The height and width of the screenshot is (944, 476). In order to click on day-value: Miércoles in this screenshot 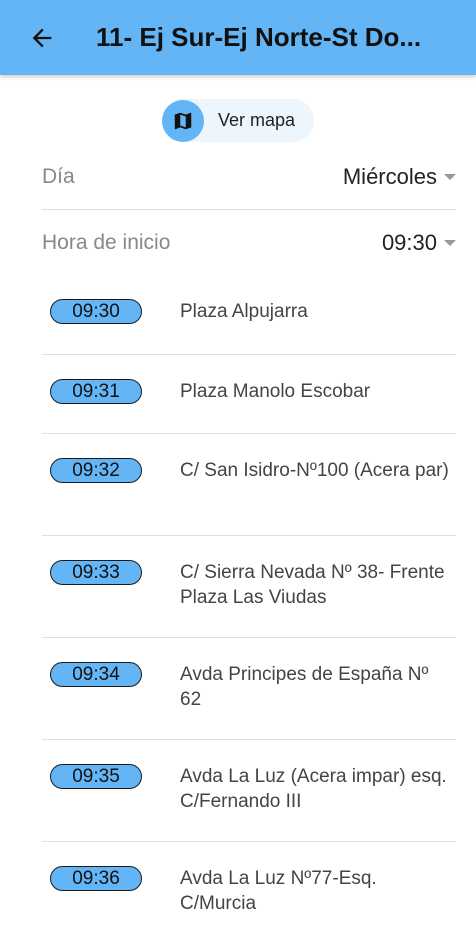, I will do `click(389, 176)`.